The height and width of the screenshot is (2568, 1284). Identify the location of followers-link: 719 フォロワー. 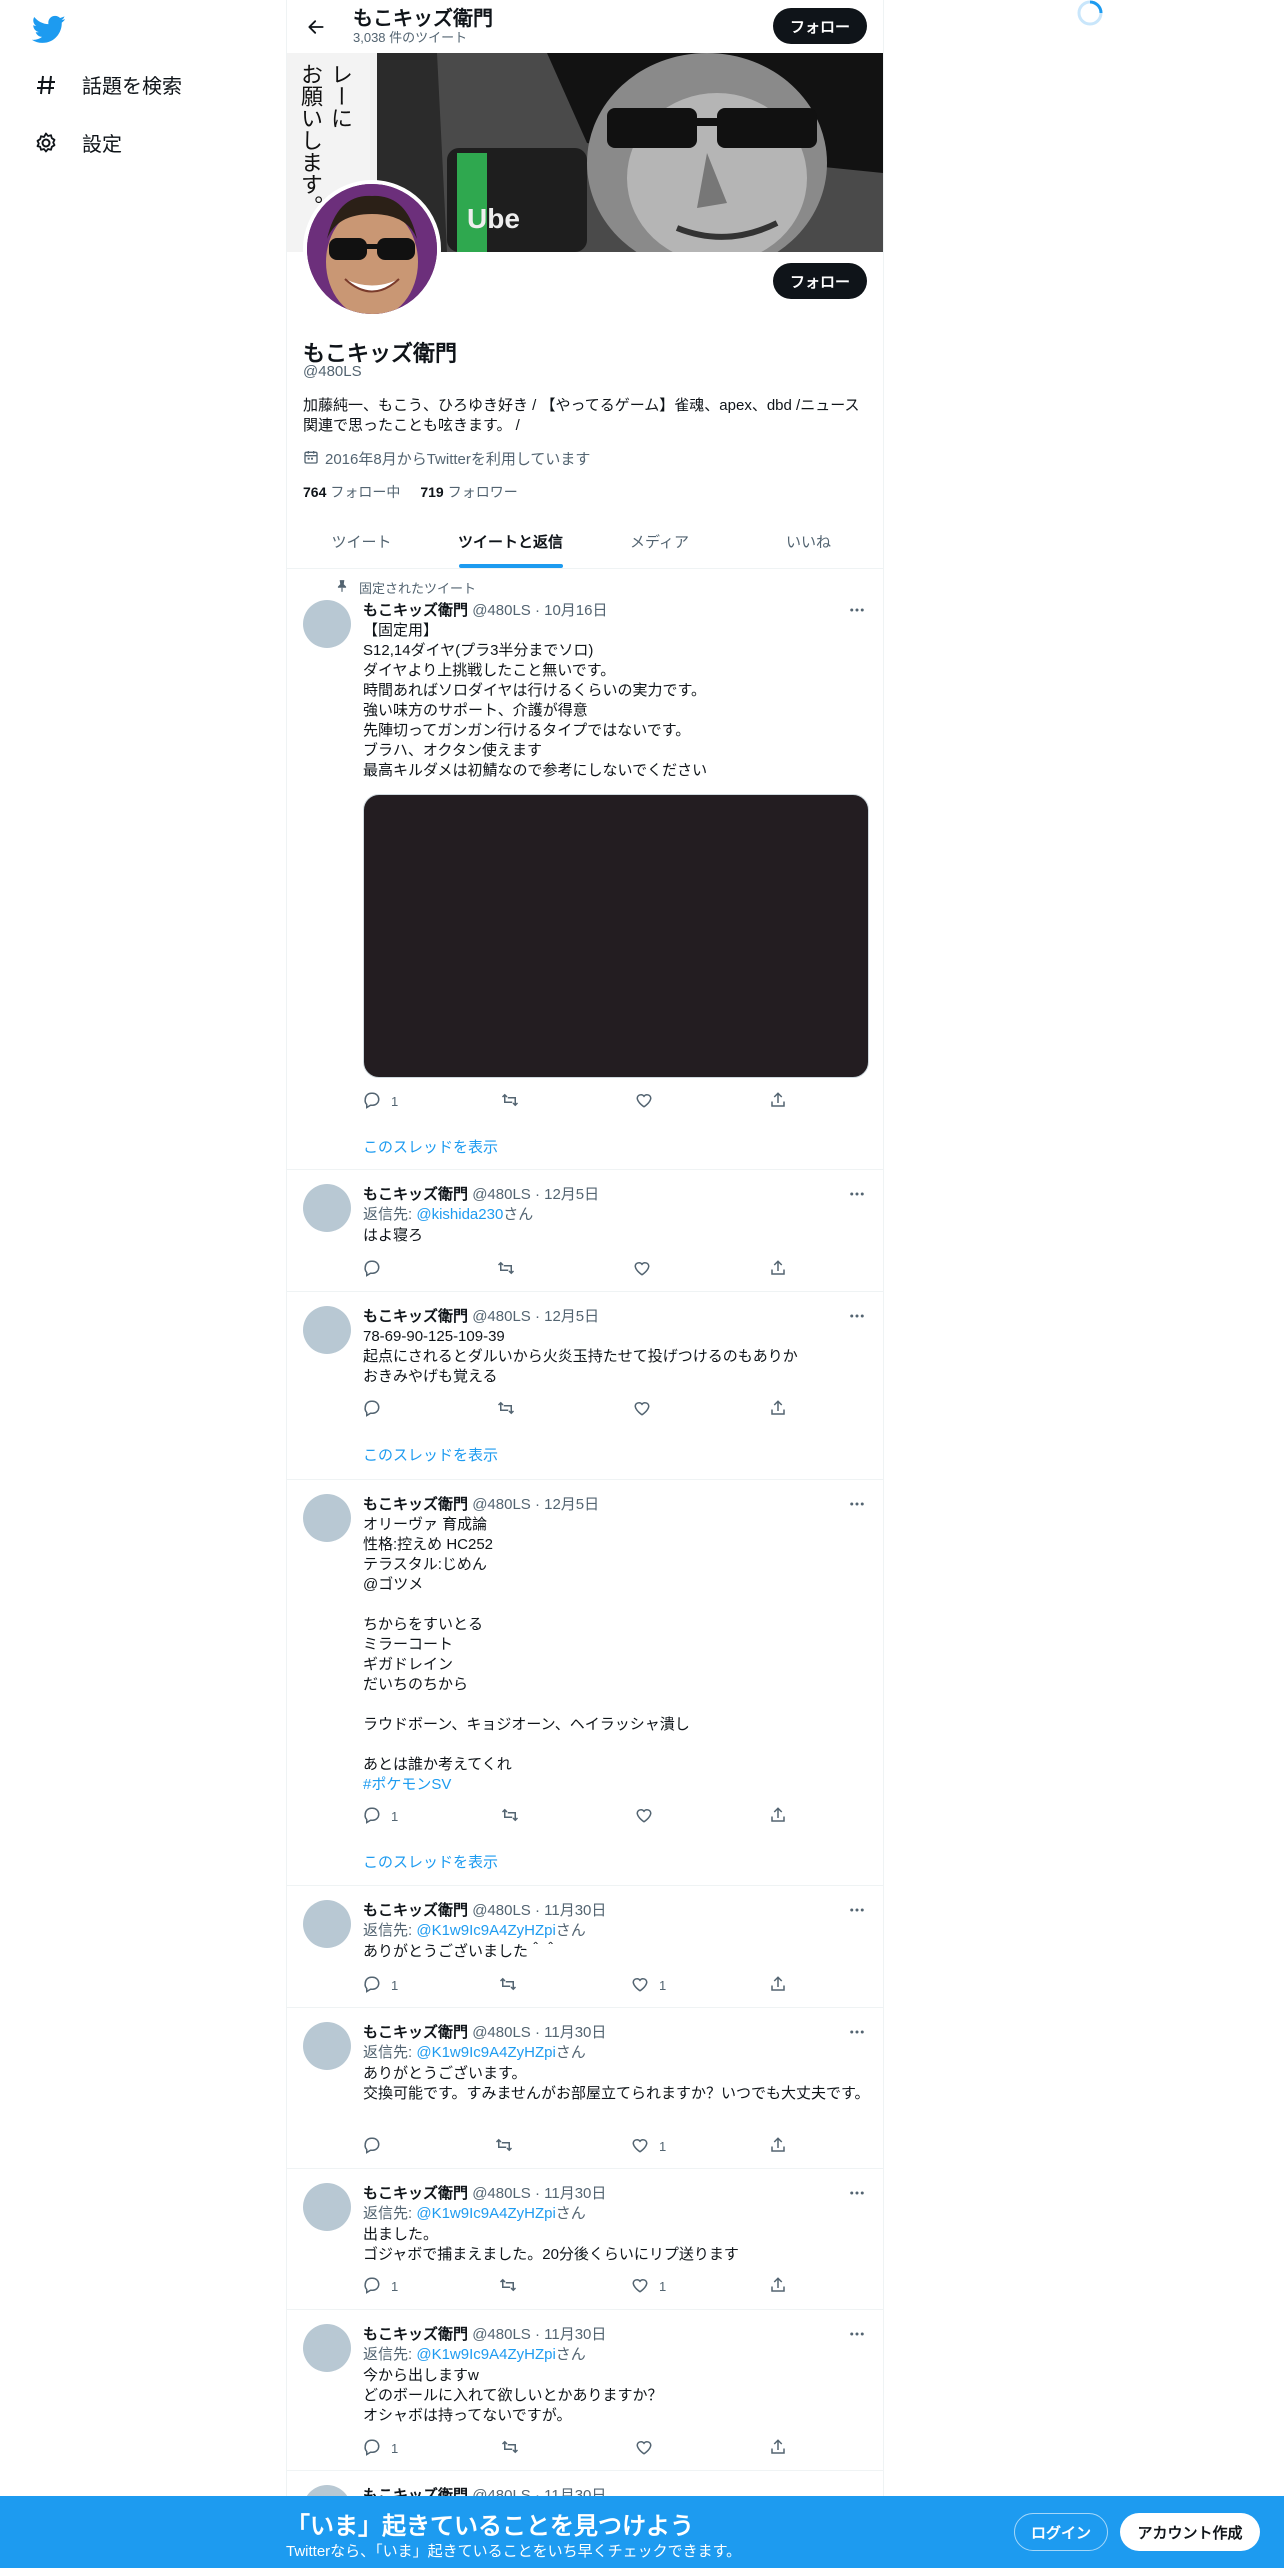
(468, 492).